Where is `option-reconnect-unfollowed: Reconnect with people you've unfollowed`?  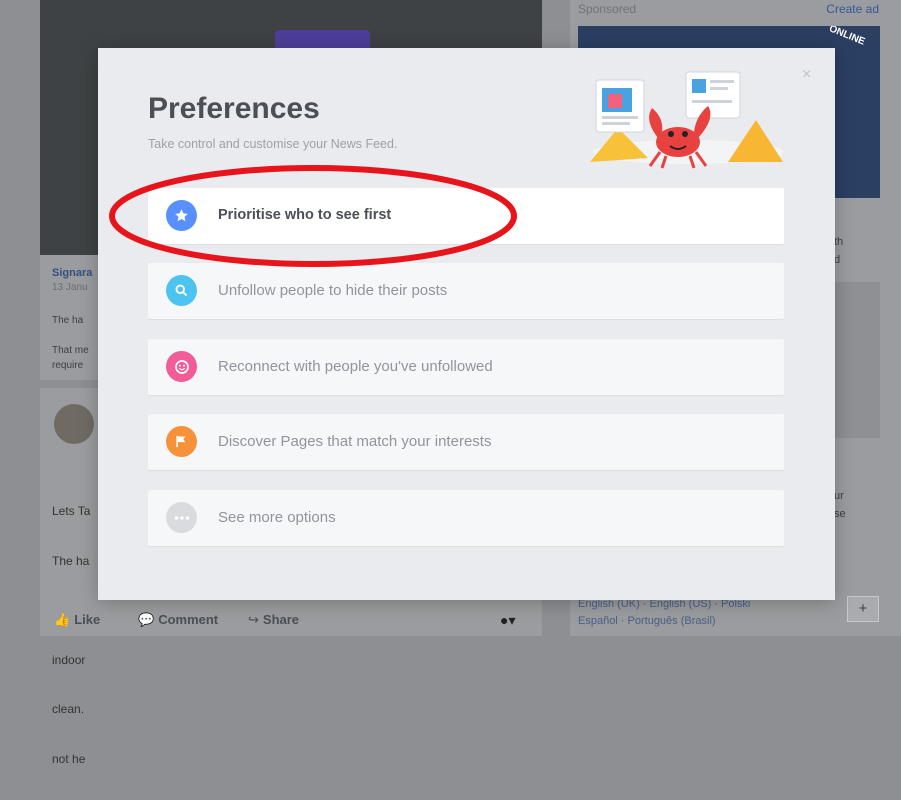
option-reconnect-unfollowed: Reconnect with people you've unfollowed is located at coordinates (466, 367).